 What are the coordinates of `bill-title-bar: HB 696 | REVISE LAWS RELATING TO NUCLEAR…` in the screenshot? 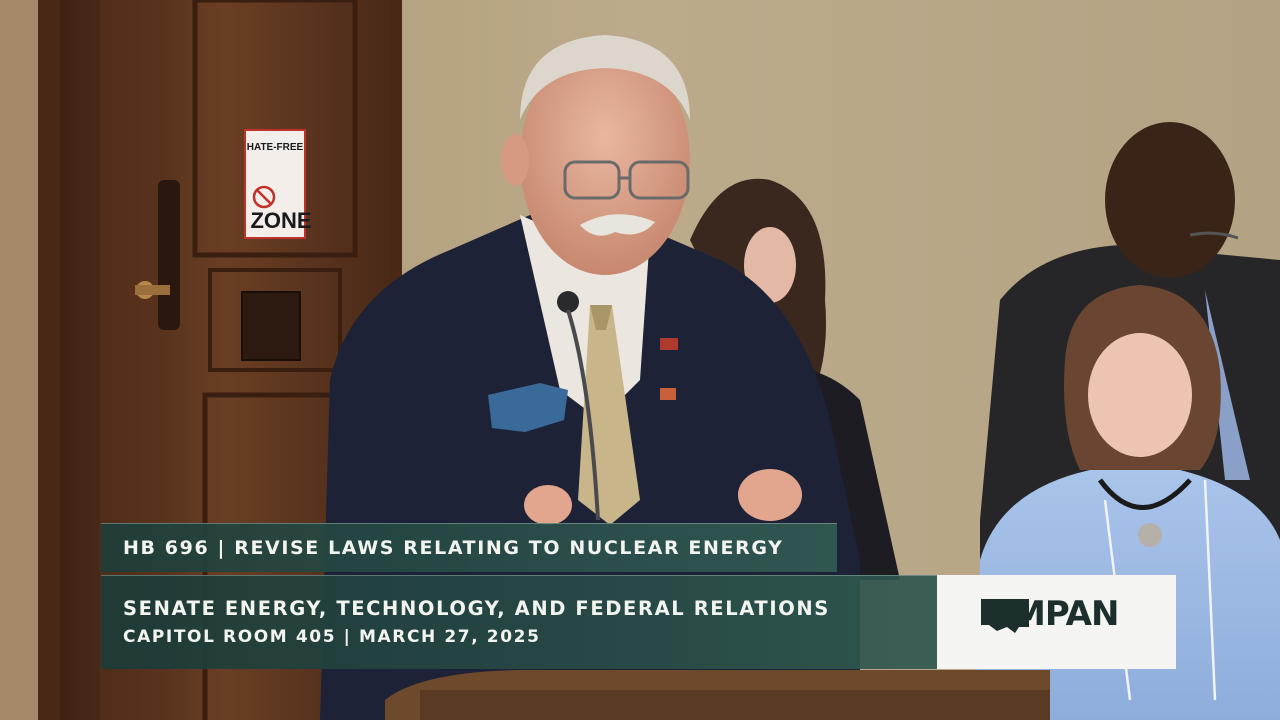 It's located at (469, 547).